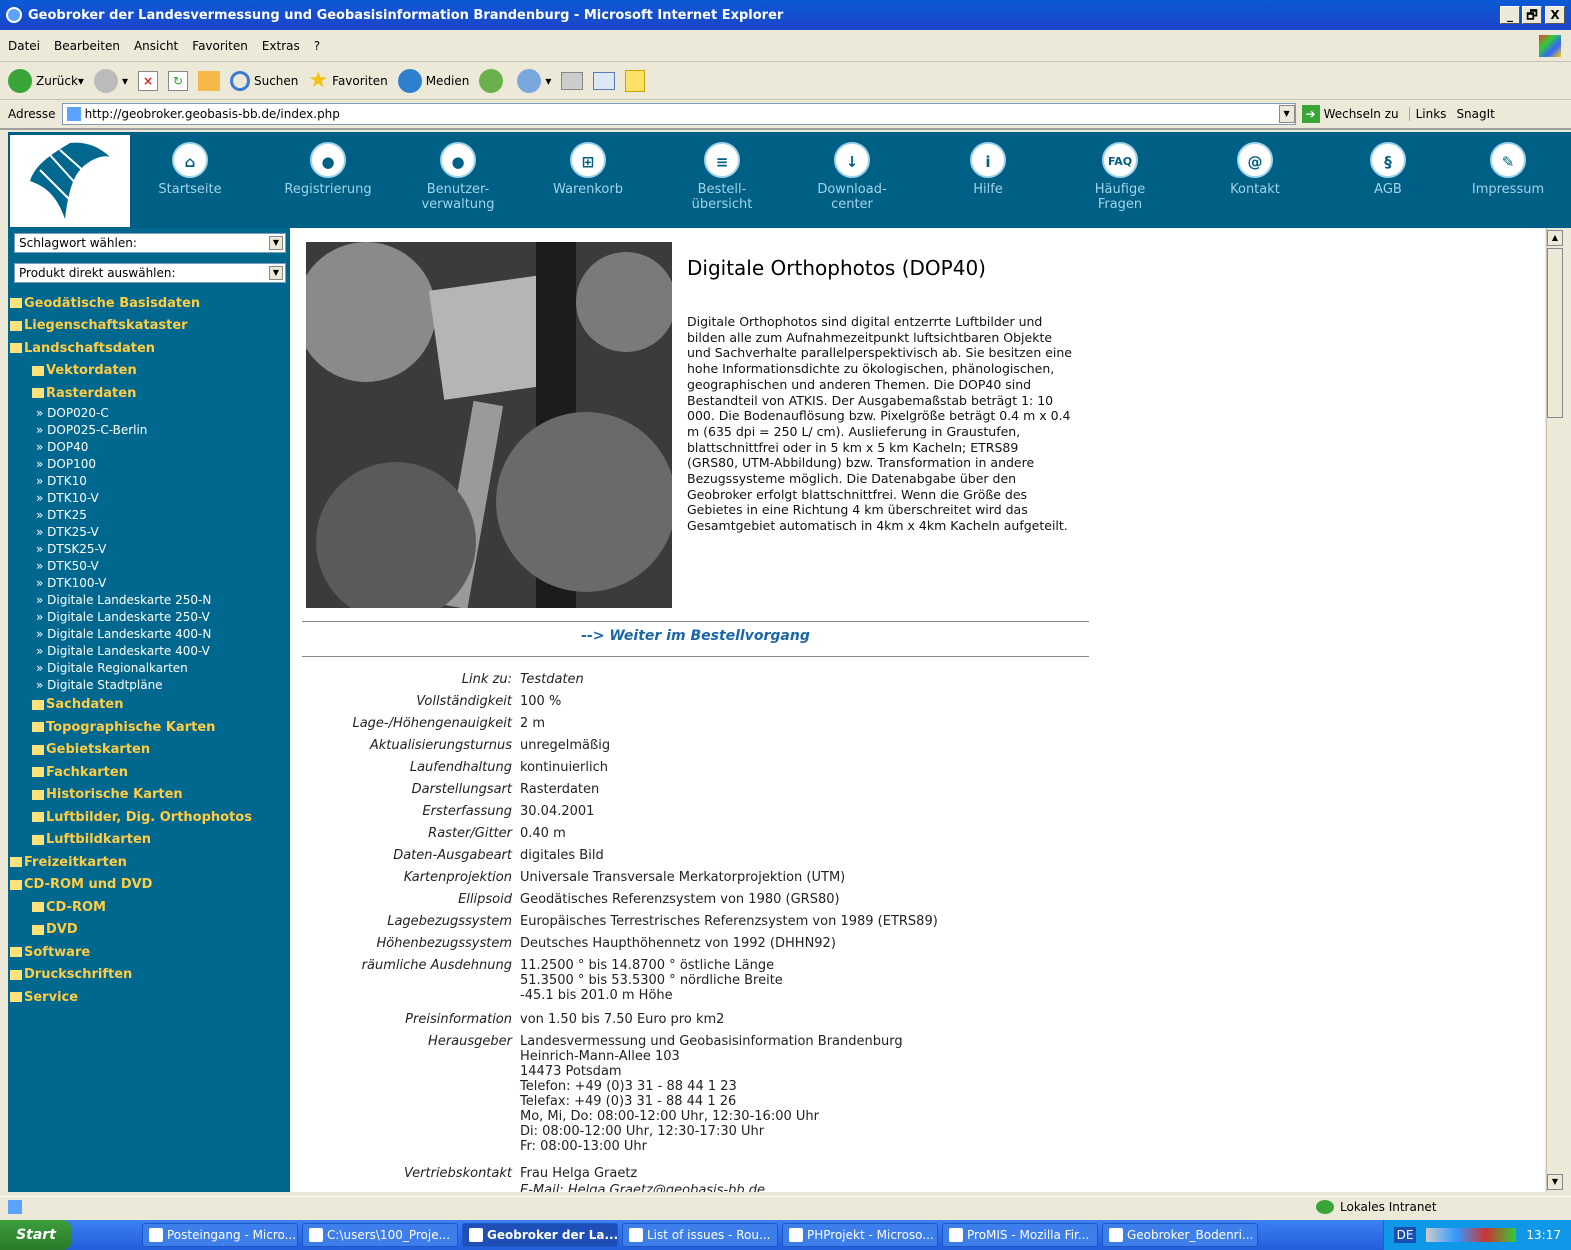 The width and height of the screenshot is (1571, 1250). I want to click on menu-help: ?, so click(317, 46).